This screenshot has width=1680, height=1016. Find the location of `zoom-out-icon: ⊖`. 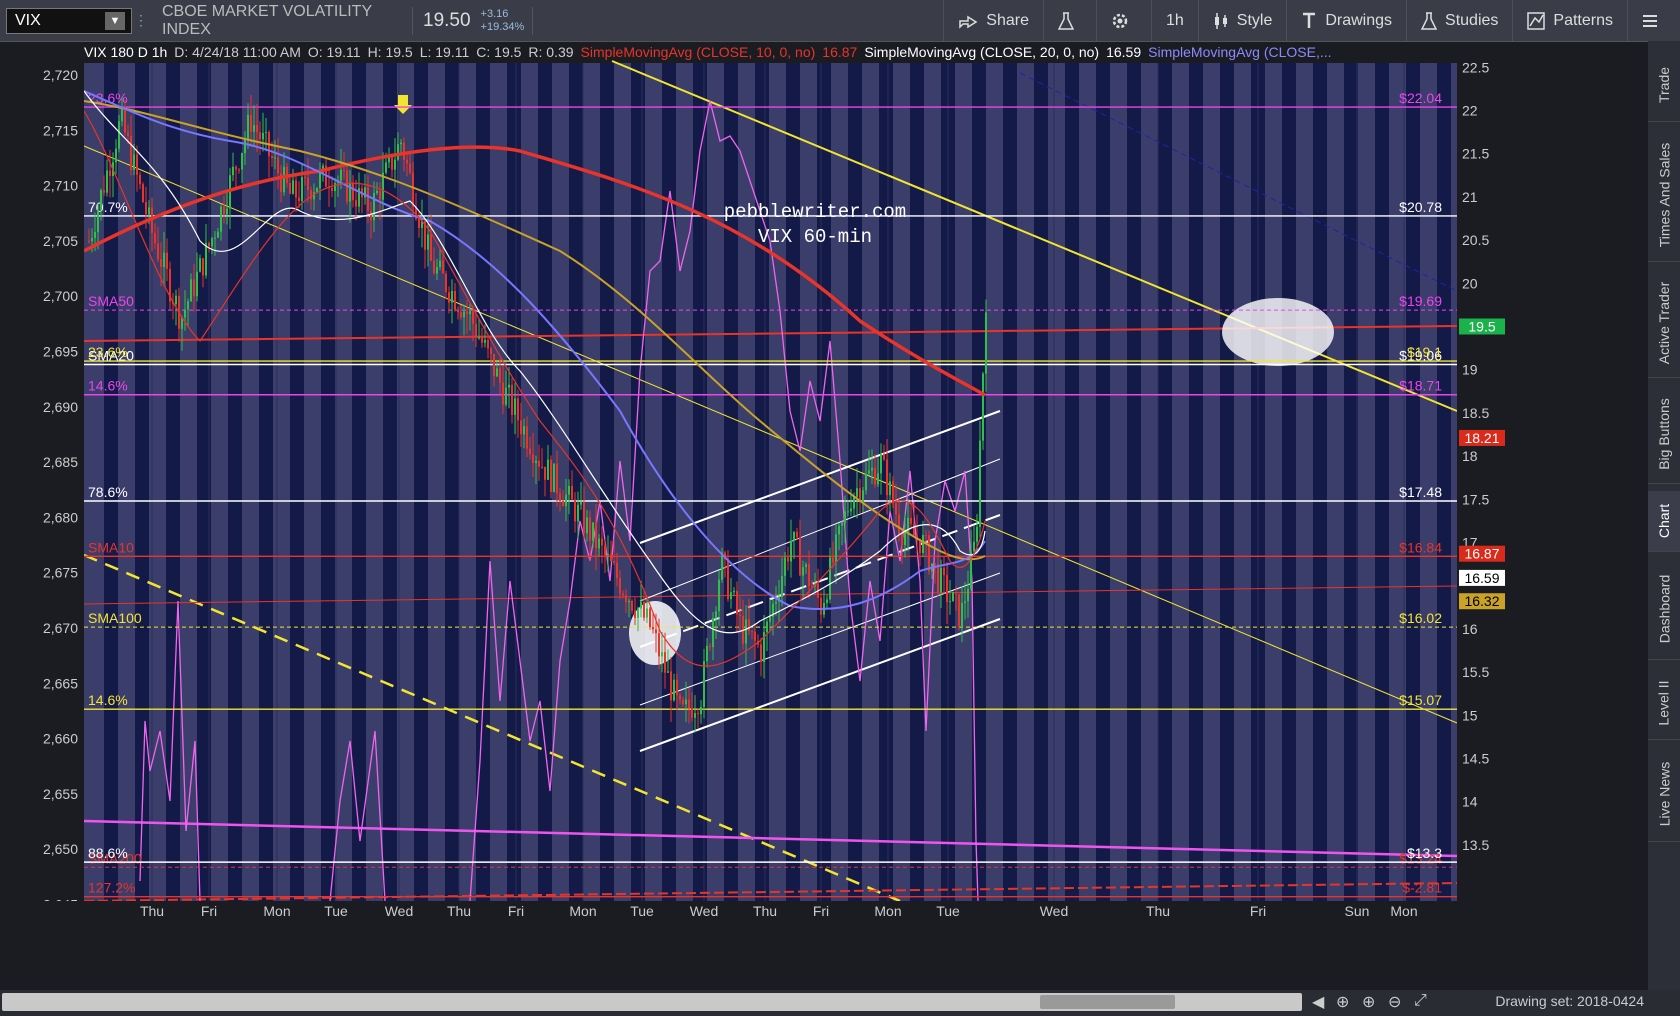

zoom-out-icon: ⊖ is located at coordinates (1394, 1002).